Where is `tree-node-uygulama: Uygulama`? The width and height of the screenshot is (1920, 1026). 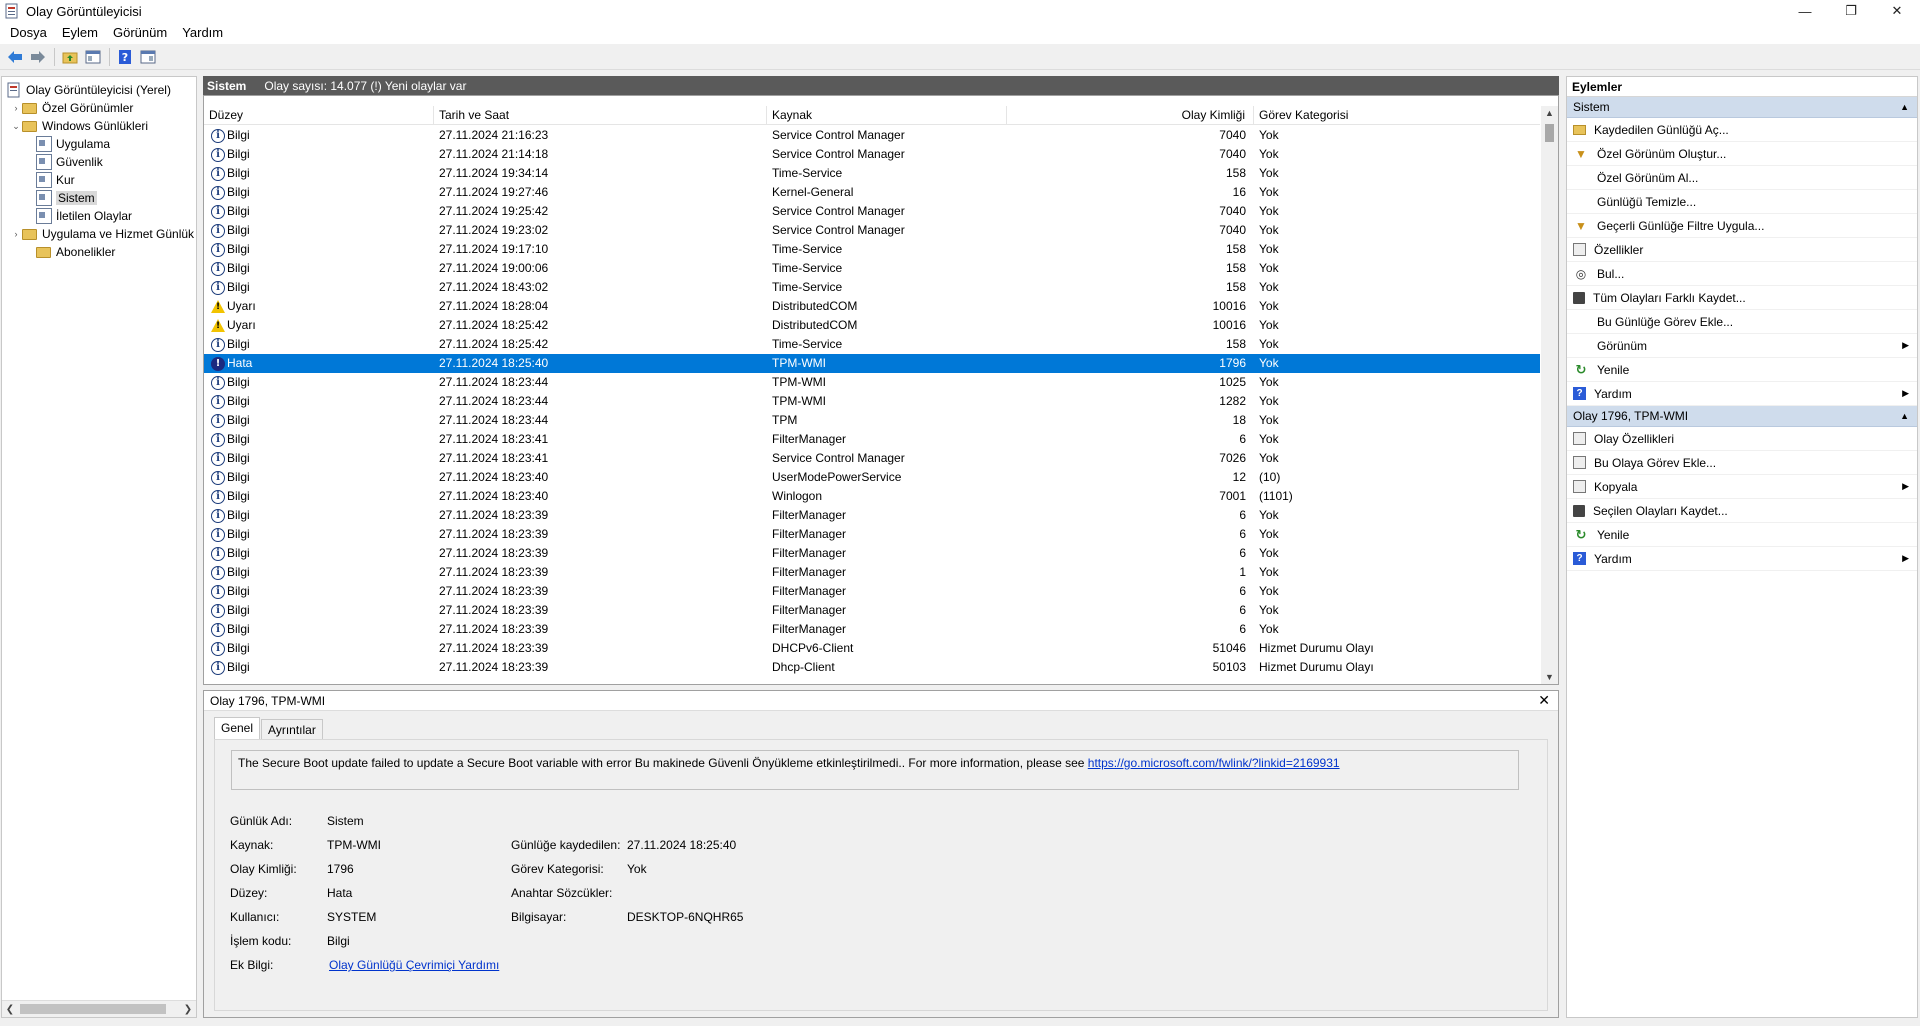 tree-node-uygulama: Uygulama is located at coordinates (73, 144).